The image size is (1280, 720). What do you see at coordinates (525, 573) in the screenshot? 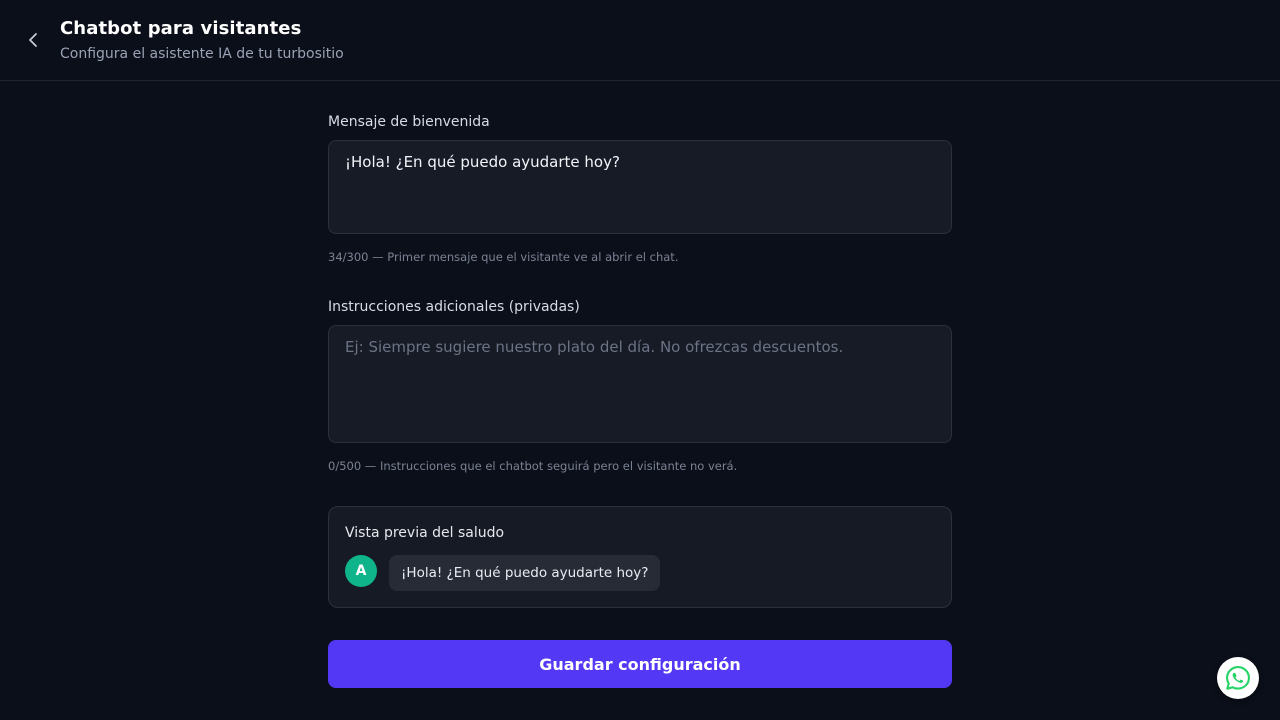
I see `preview-message-bubble: ¡Hola! ¿En qué puedo ayudarte hoy?` at bounding box center [525, 573].